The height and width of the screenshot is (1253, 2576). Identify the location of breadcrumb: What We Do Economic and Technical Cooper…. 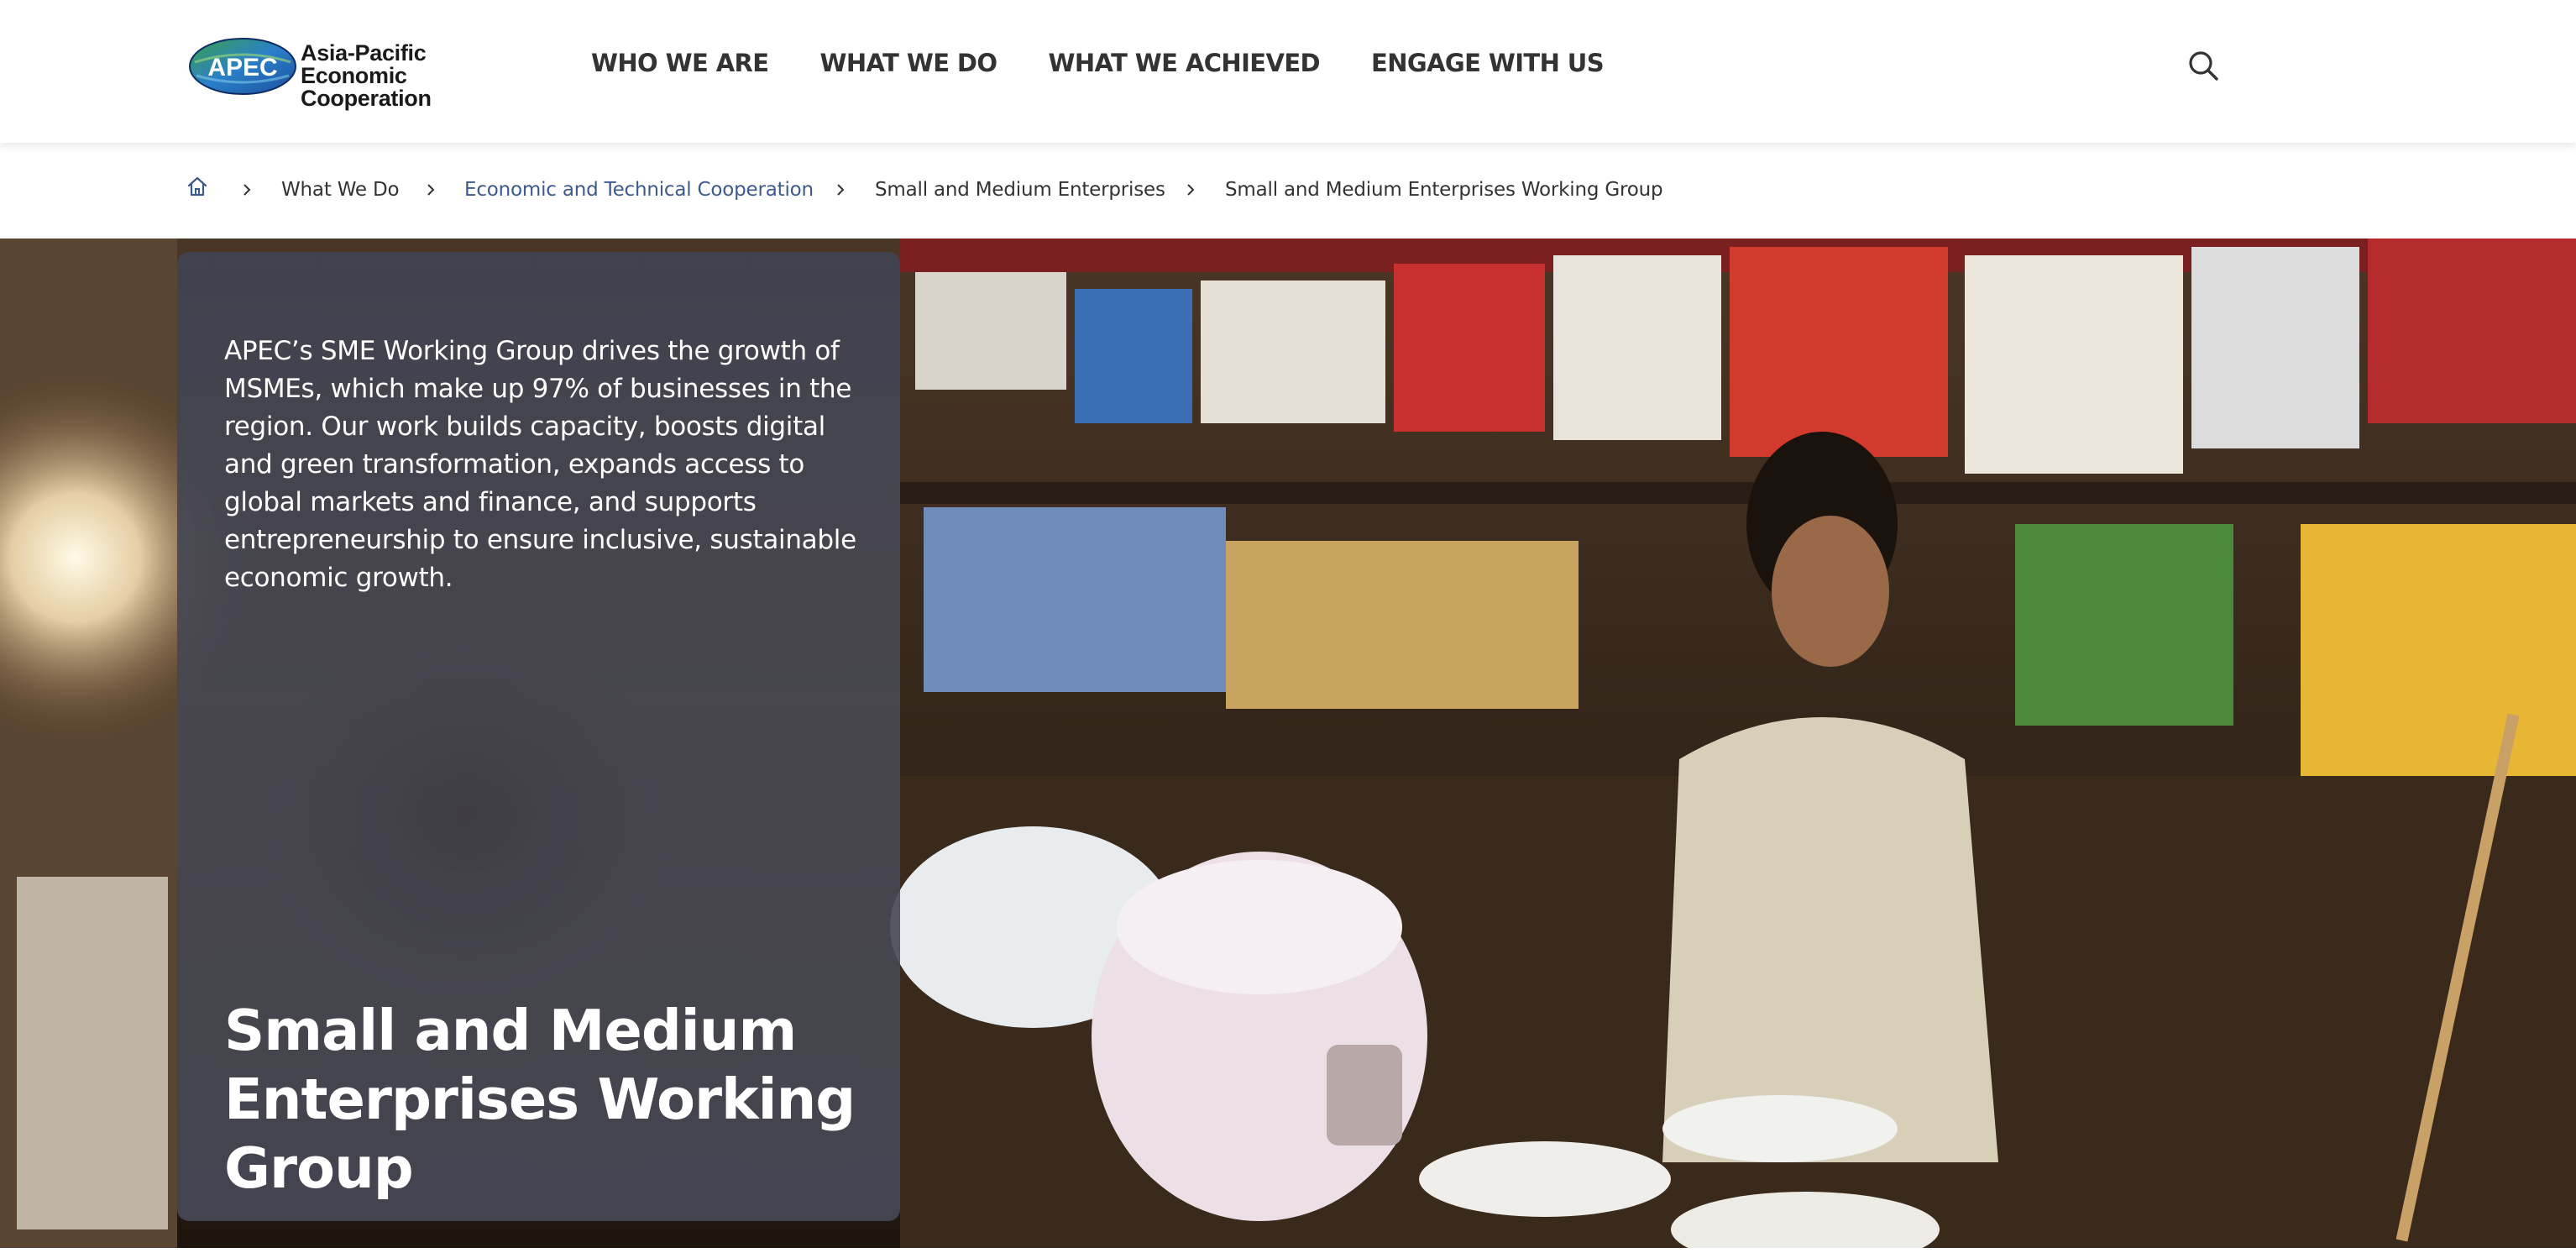
(1288, 192).